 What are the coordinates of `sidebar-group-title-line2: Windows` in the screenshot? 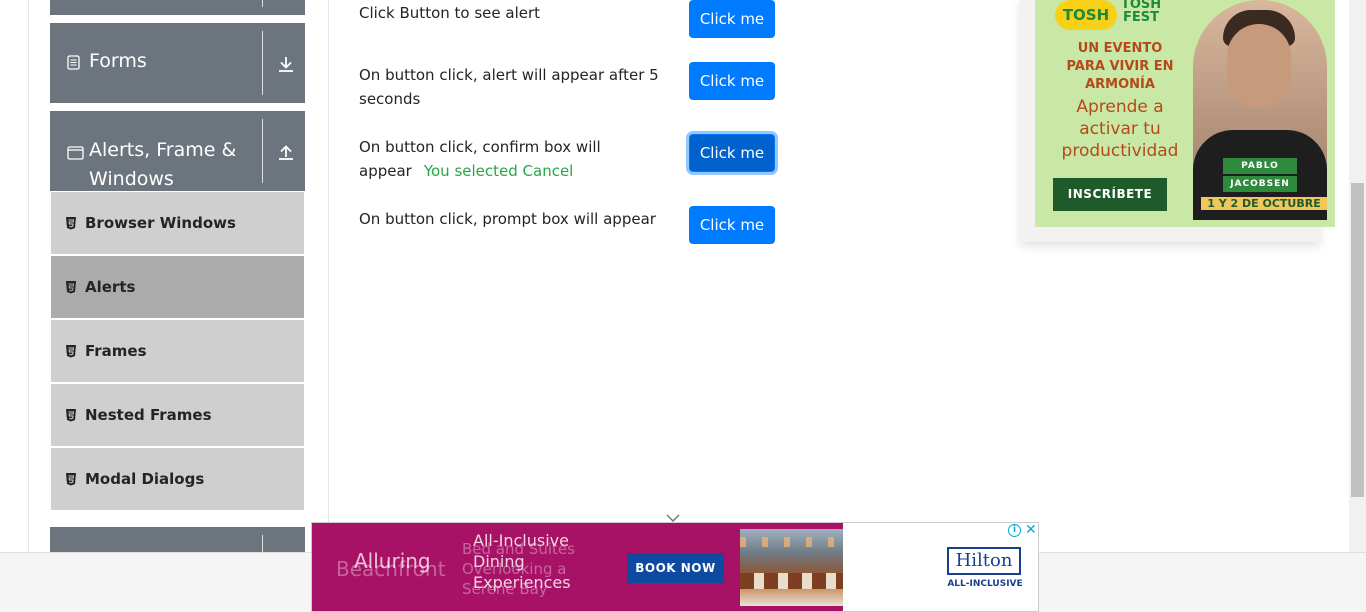 It's located at (131, 179).